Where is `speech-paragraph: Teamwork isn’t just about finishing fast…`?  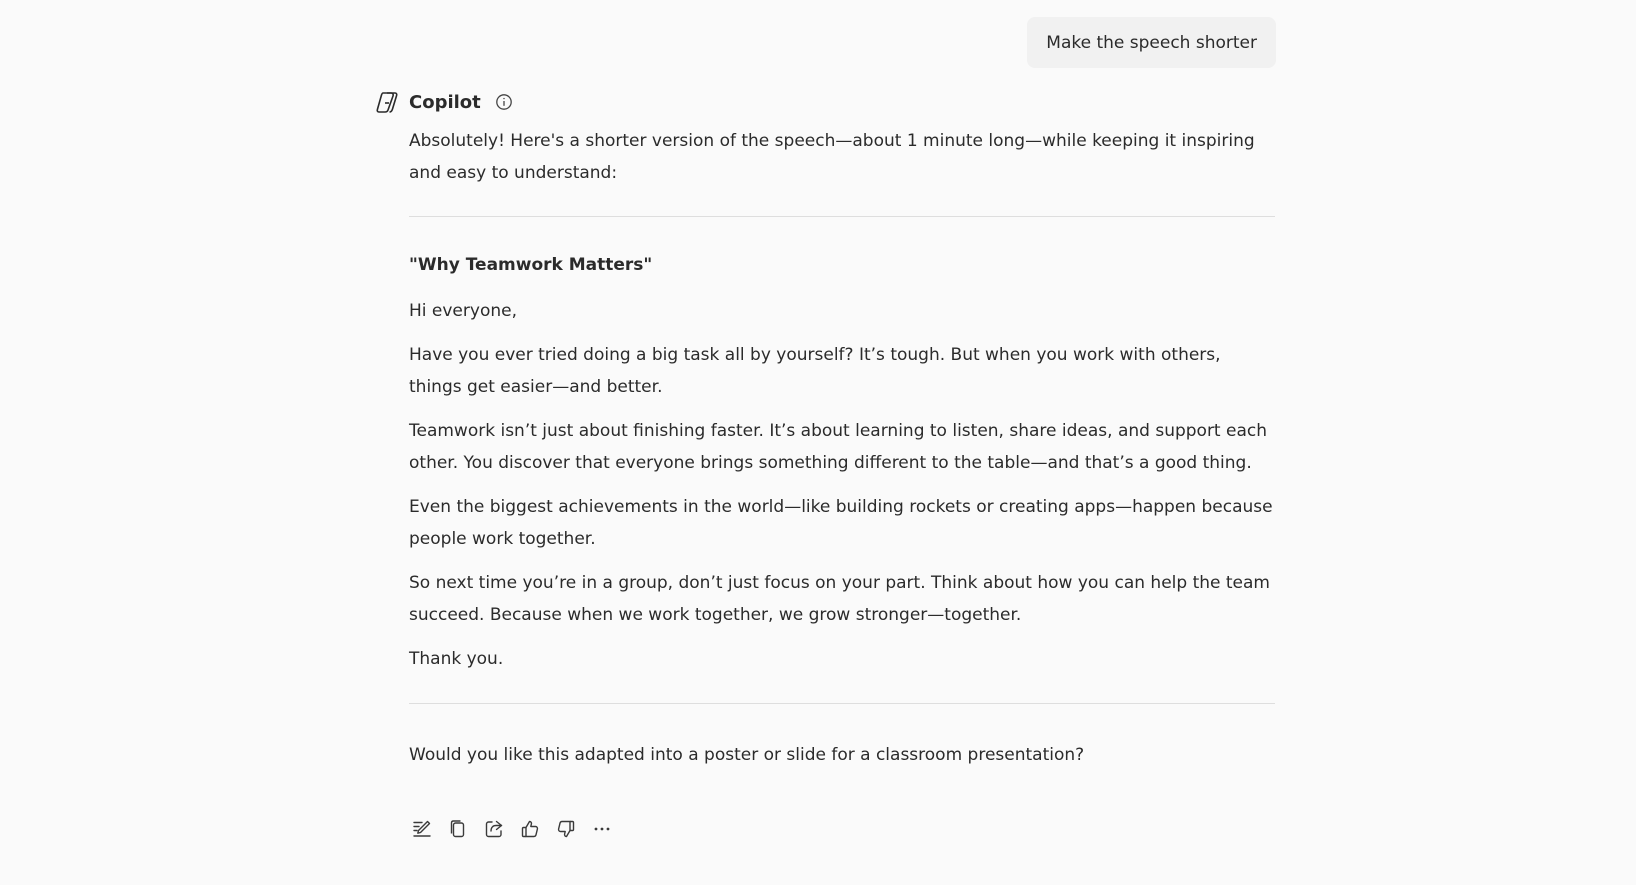
speech-paragraph: Teamwork isn’t just about finishing fast… is located at coordinates (838, 447).